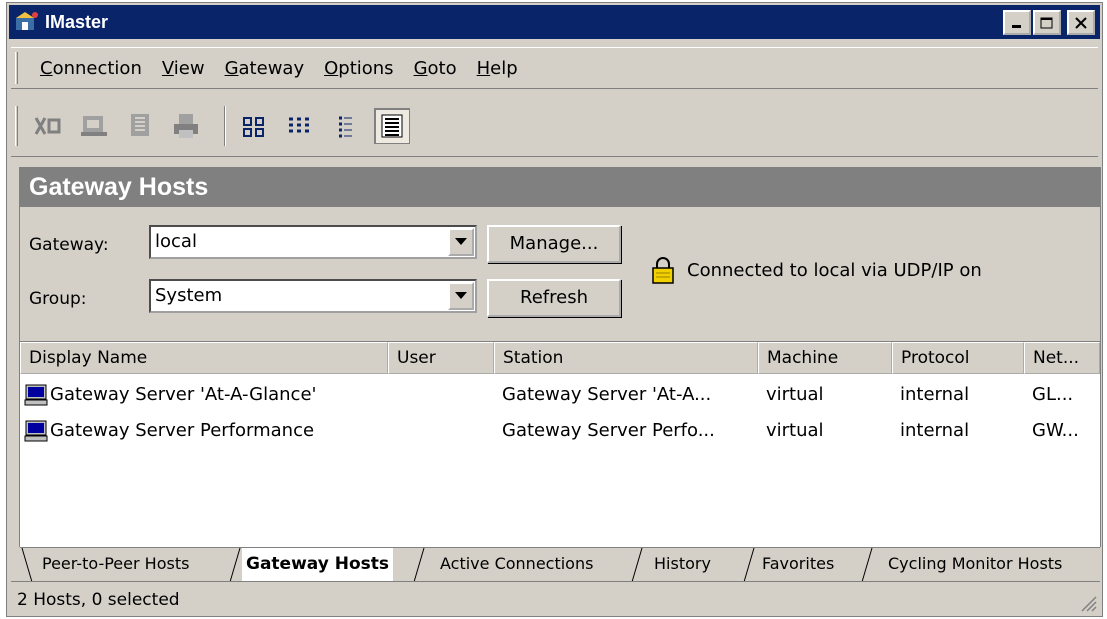  I want to click on close-icon, so click(1081, 22).